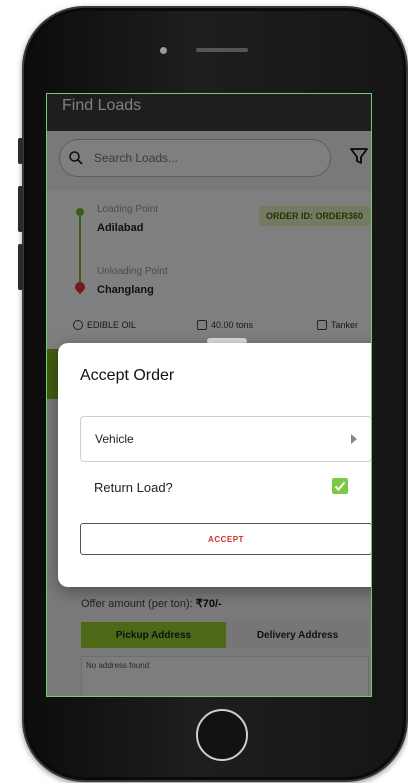 Image resolution: width=408 pixels, height=783 pixels. What do you see at coordinates (354, 439) in the screenshot?
I see `caret-right-icon` at bounding box center [354, 439].